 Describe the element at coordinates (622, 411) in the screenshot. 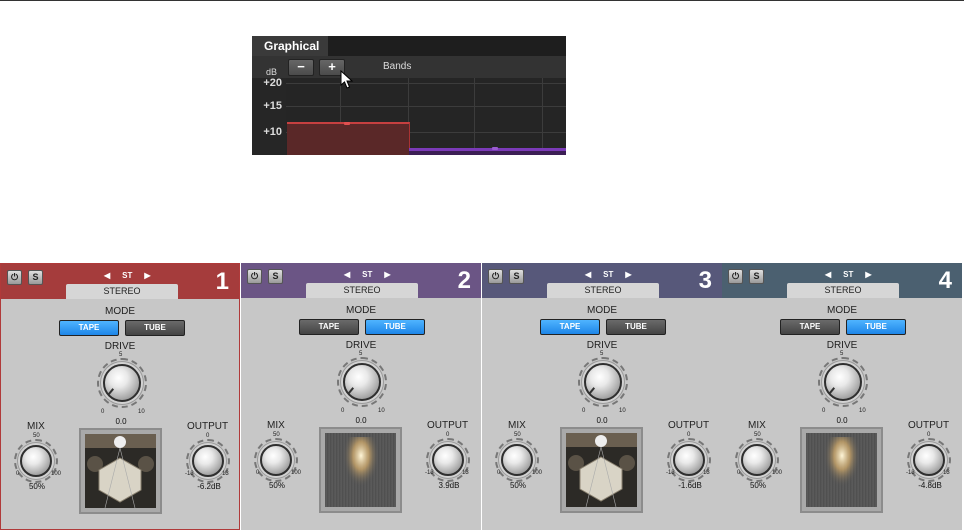

I see `drive-scale-max: 10` at that location.